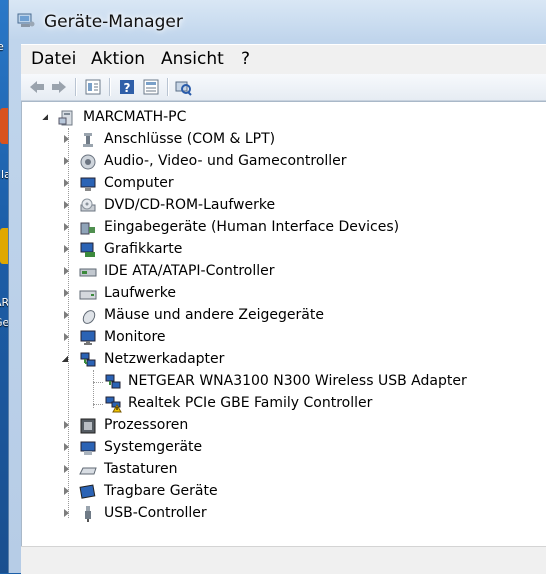 This screenshot has height=574, width=546. Describe the element at coordinates (87, 491) in the screenshot. I see `portable-device-icon` at that location.